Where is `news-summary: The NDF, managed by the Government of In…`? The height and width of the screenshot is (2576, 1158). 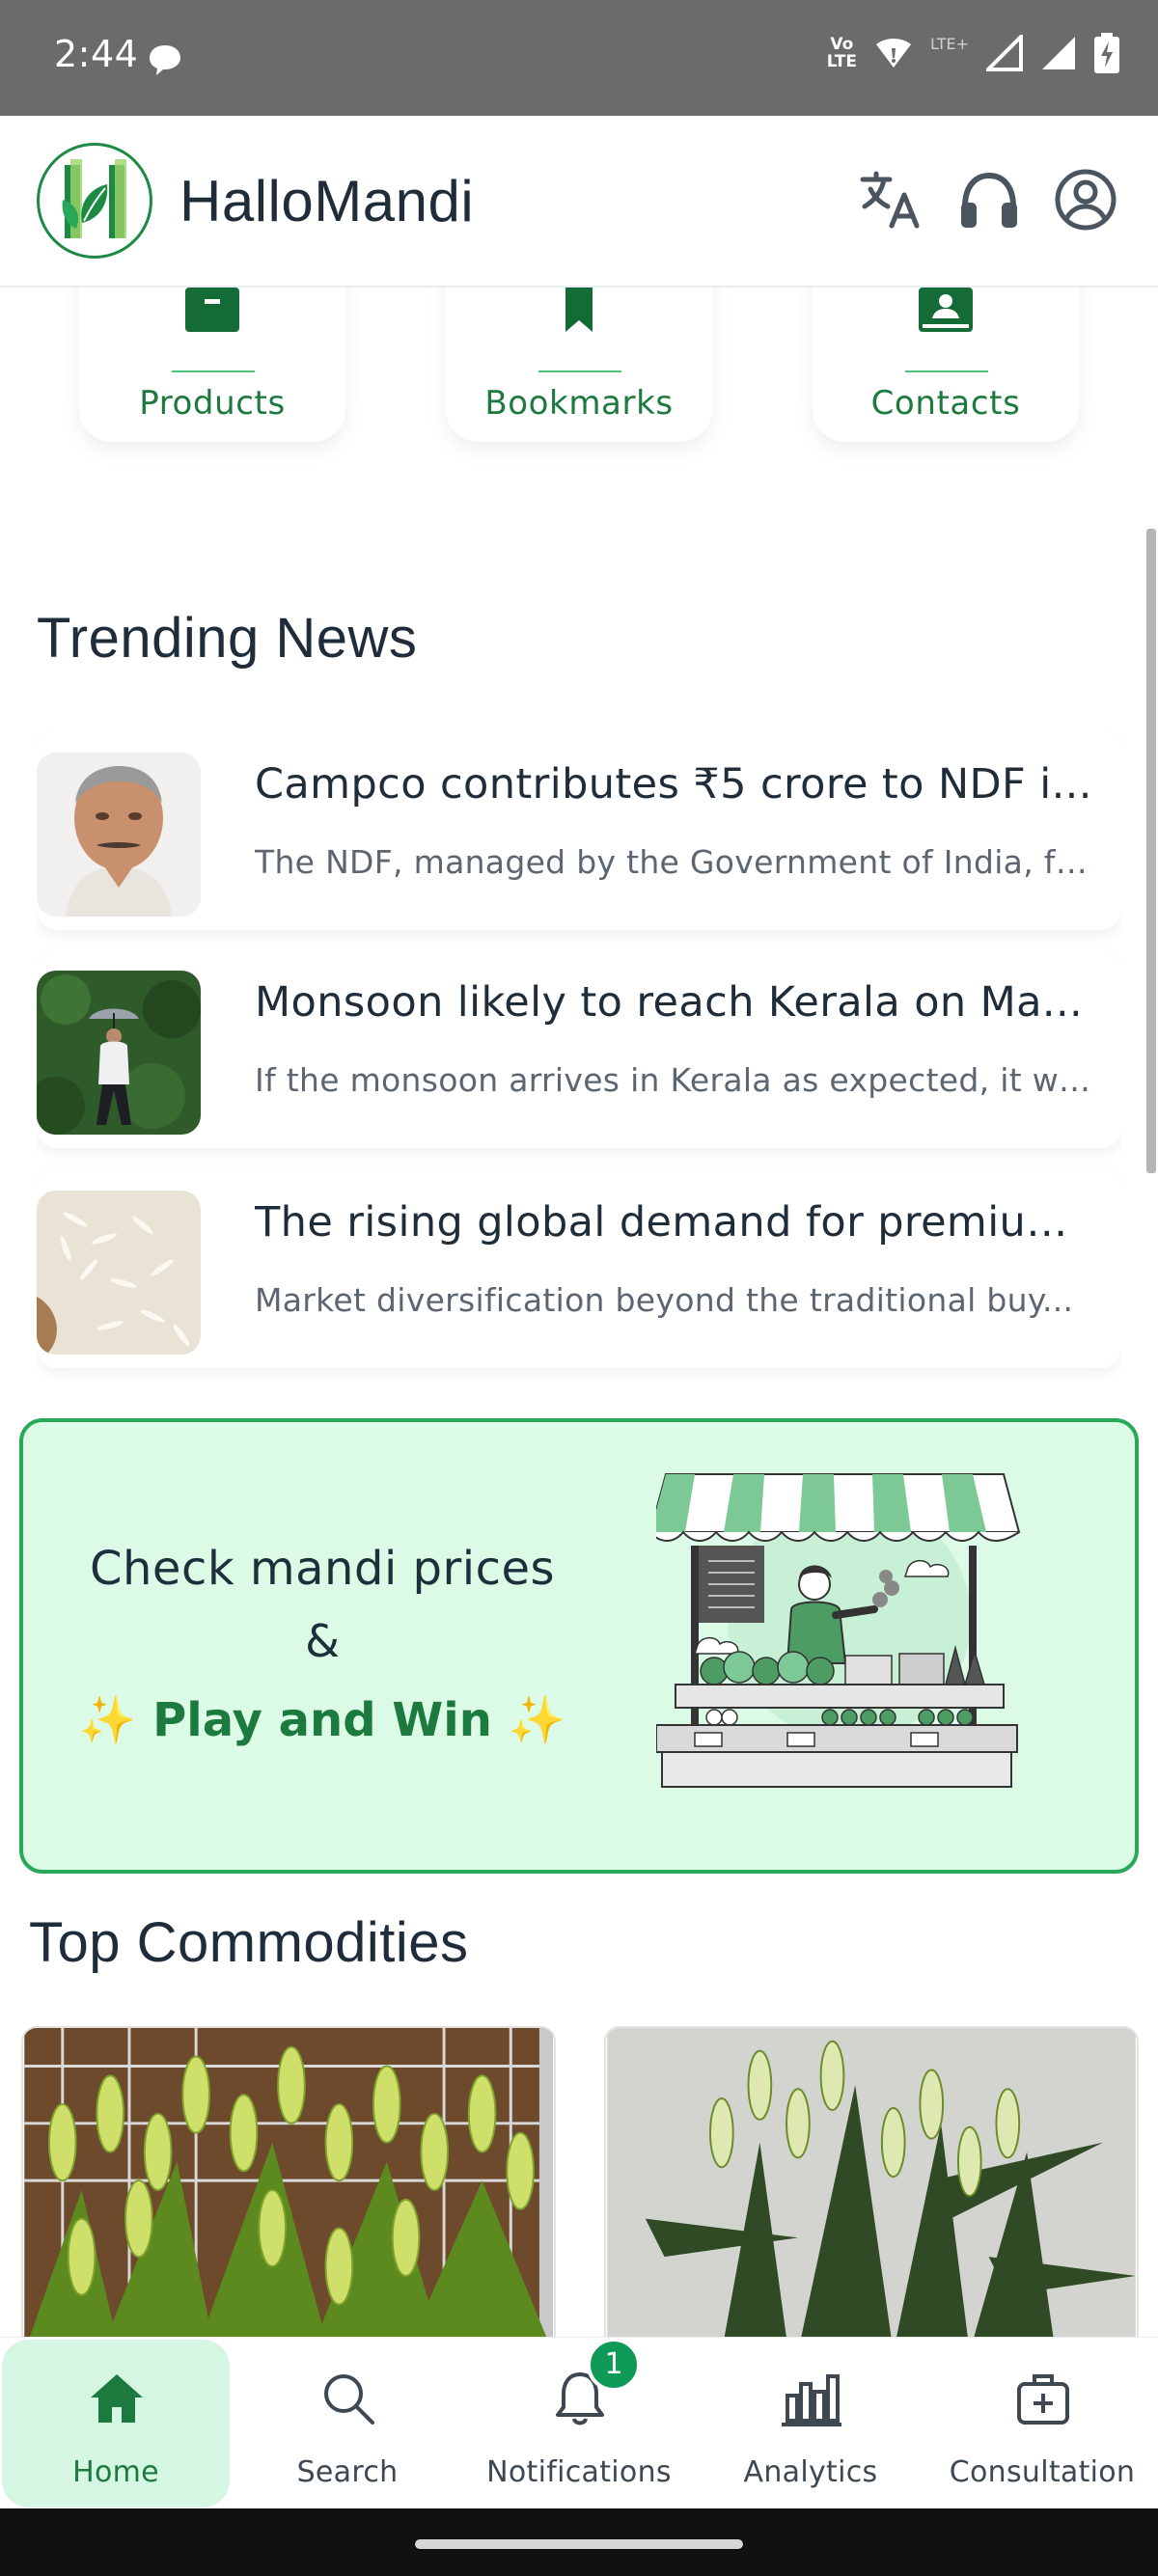
news-summary: The NDF, managed by the Government of In… is located at coordinates (674, 862).